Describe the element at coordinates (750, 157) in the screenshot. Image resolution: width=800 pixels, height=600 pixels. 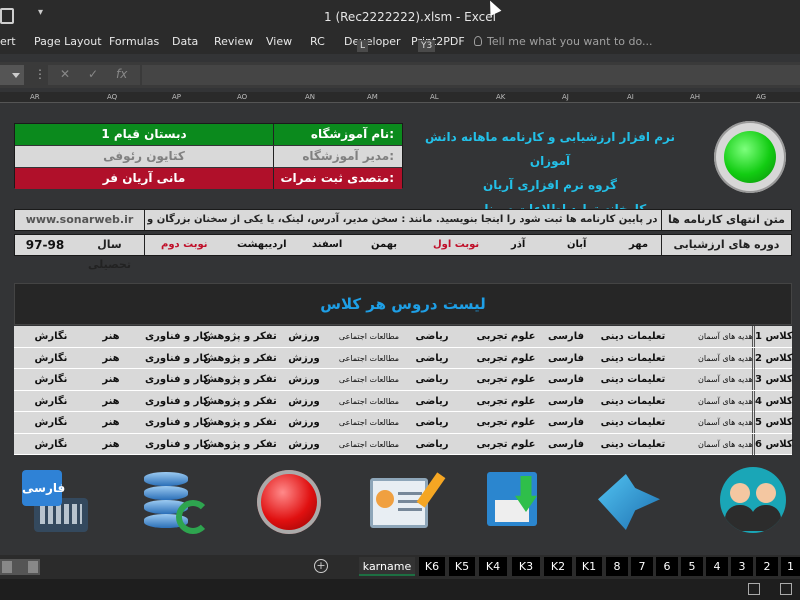
I see `green-status-light-icon` at that location.